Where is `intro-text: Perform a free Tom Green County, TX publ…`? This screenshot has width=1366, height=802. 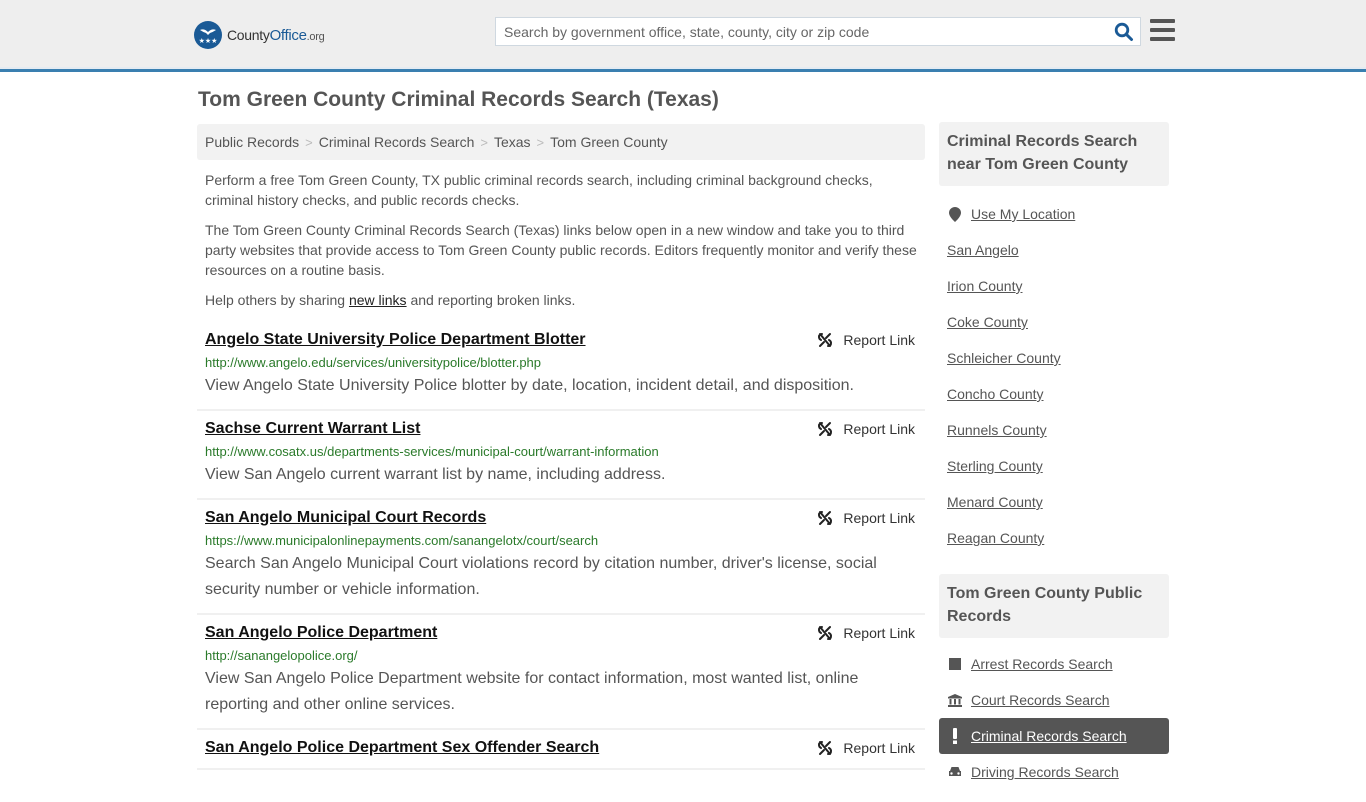
intro-text: Perform a free Tom Green County, TX publ… is located at coordinates (564, 245).